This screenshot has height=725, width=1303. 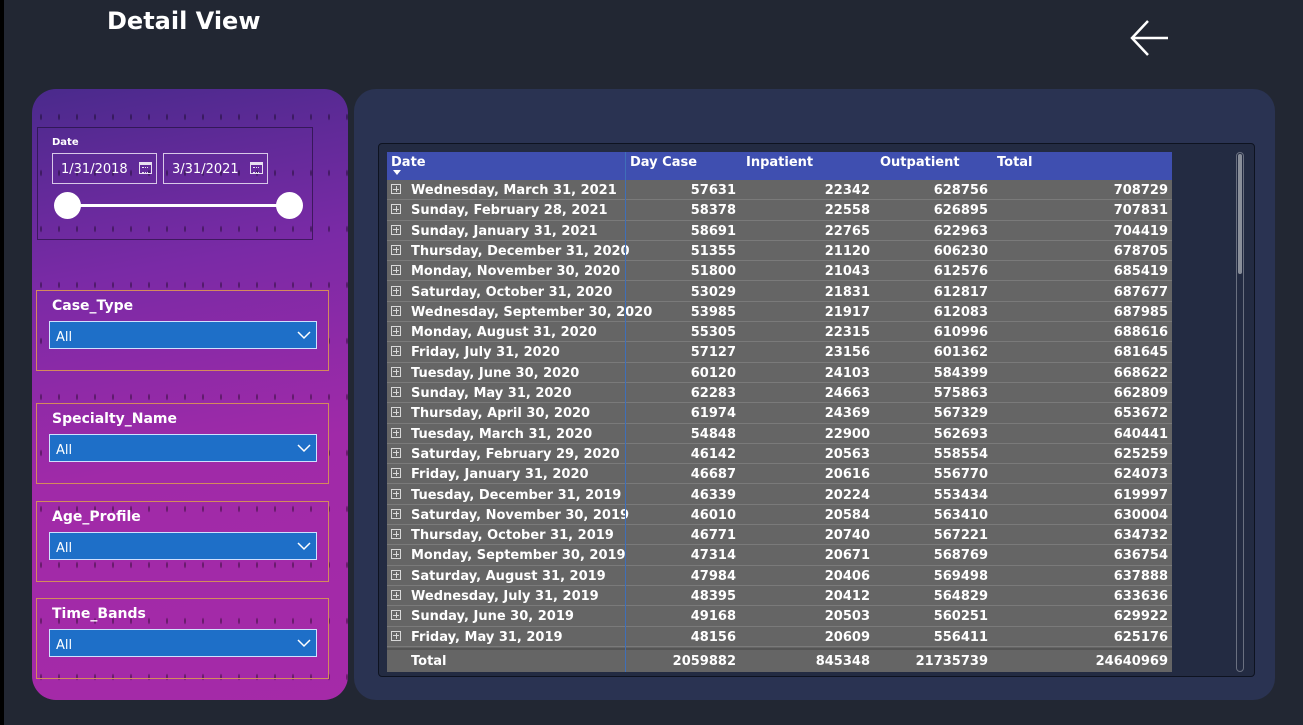 What do you see at coordinates (1140, 211) in the screenshot?
I see `row-total: 707831` at bounding box center [1140, 211].